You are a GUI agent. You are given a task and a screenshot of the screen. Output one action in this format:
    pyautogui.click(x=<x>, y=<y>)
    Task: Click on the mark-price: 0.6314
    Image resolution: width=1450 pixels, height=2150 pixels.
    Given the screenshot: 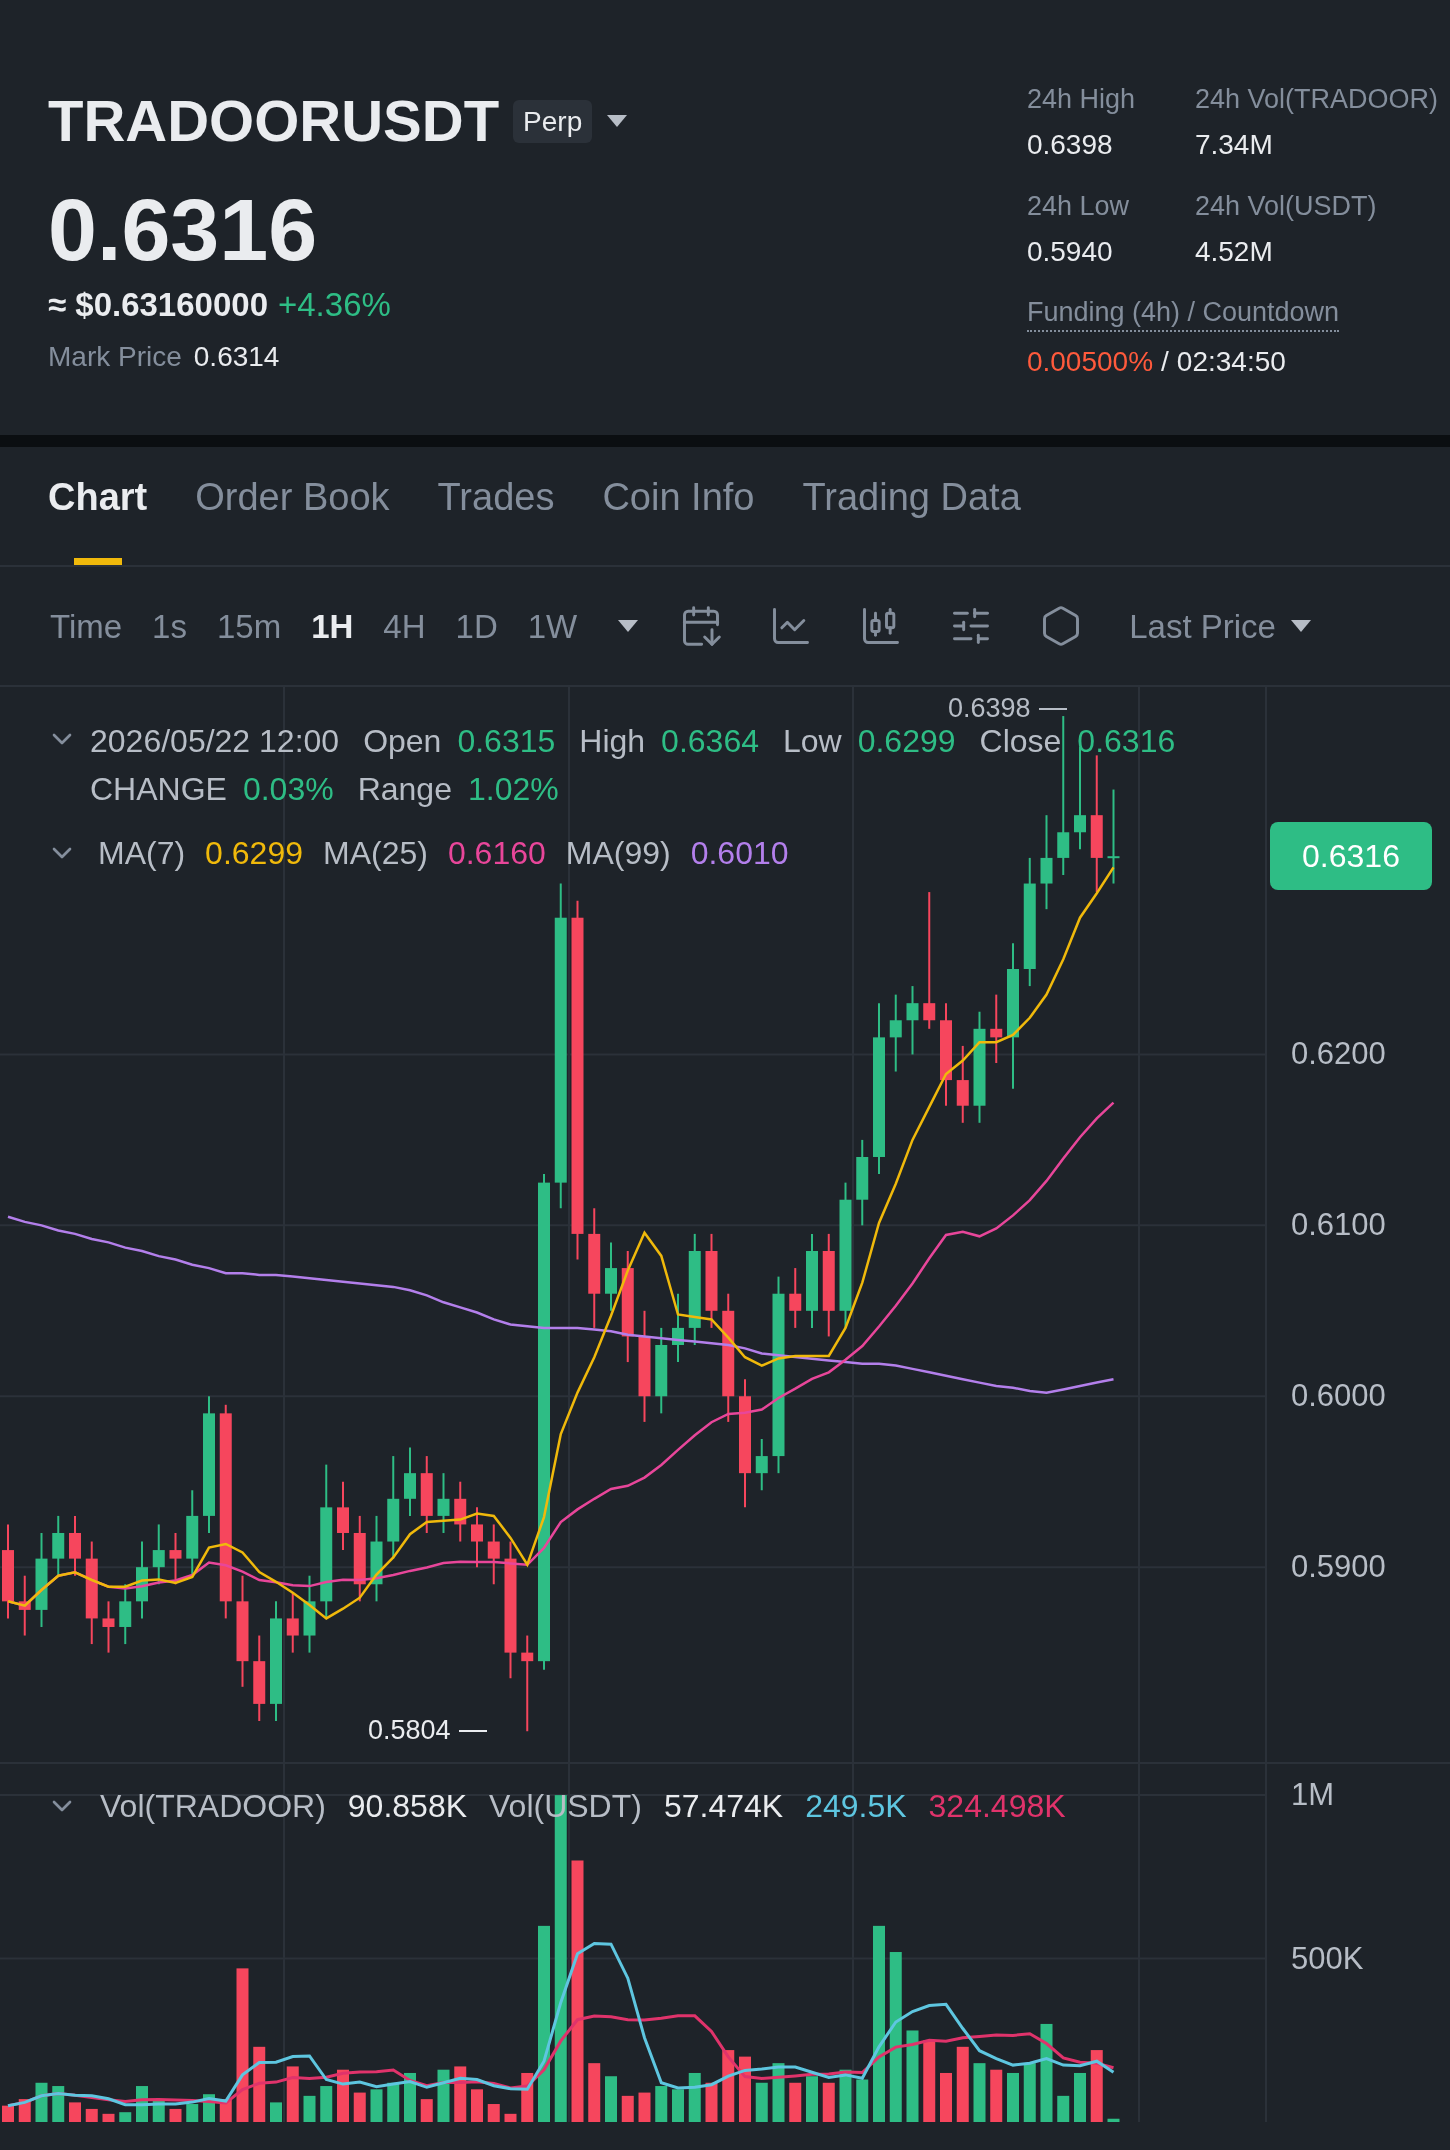 What is the action you would take?
    pyautogui.click(x=236, y=357)
    